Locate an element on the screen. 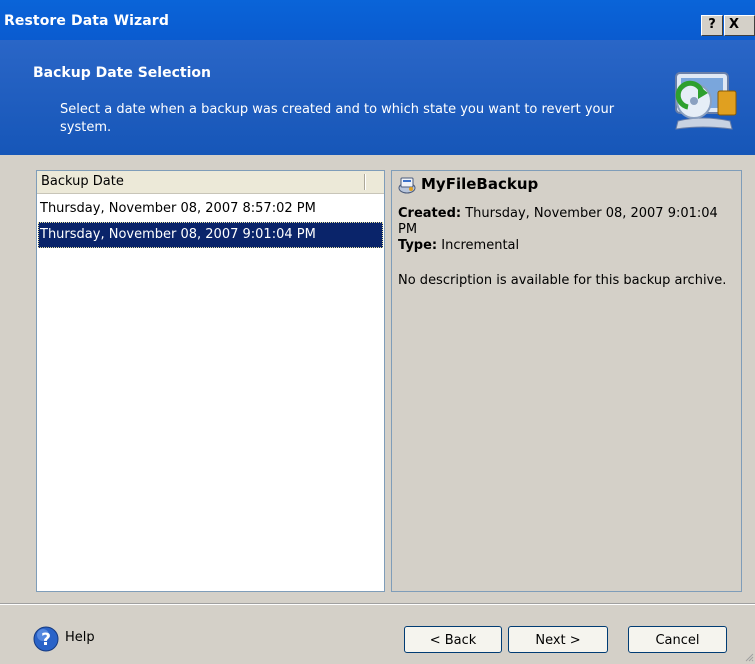 Image resolution: width=755 pixels, height=664 pixels. next-button: Next > is located at coordinates (558, 639).